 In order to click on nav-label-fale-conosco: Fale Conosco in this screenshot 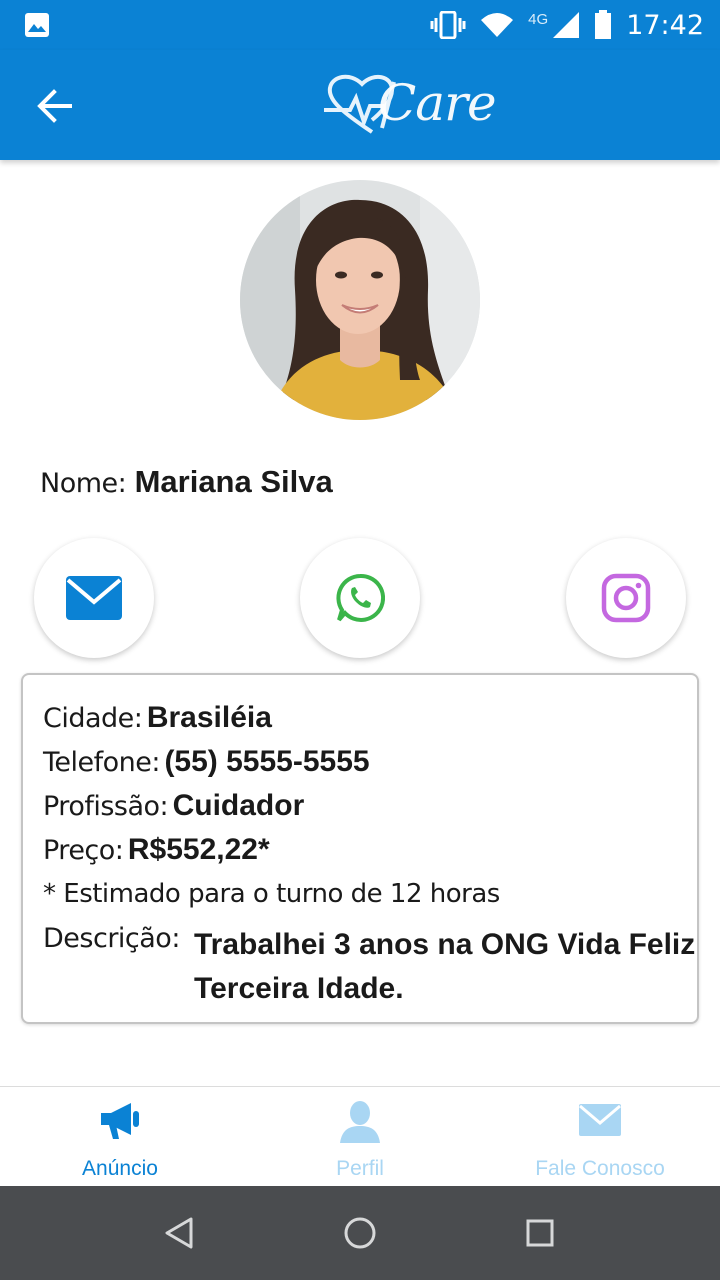, I will do `click(600, 1168)`.